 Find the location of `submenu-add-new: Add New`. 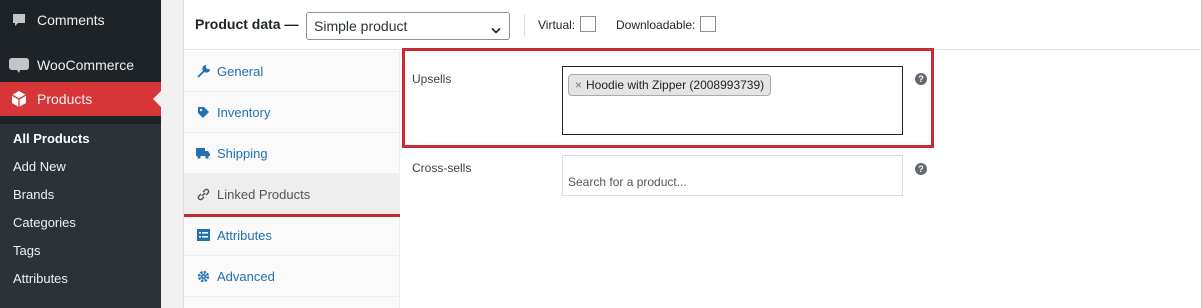

submenu-add-new: Add New is located at coordinates (39, 166).